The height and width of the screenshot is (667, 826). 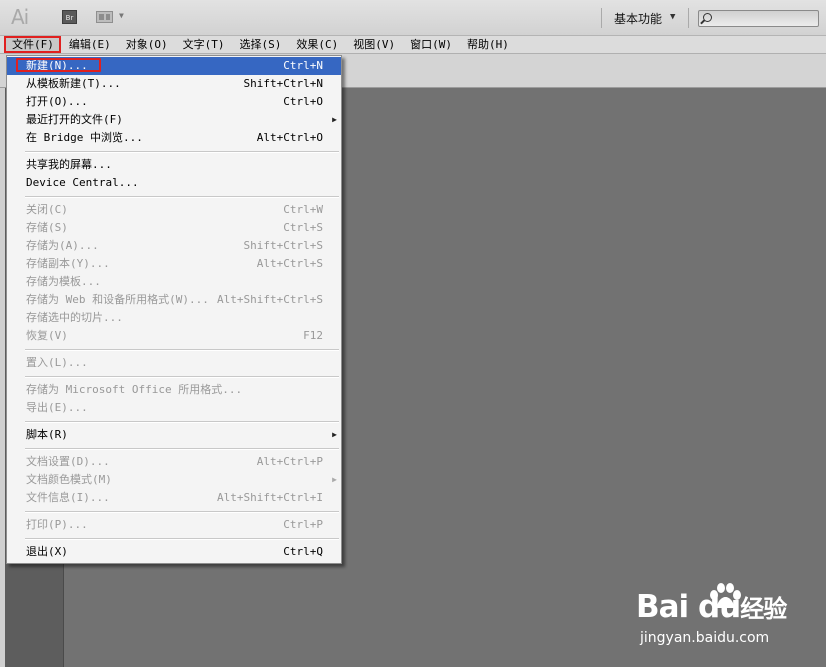 What do you see at coordinates (672, 17) in the screenshot?
I see `workspace-chevron-down-icon: ▼` at bounding box center [672, 17].